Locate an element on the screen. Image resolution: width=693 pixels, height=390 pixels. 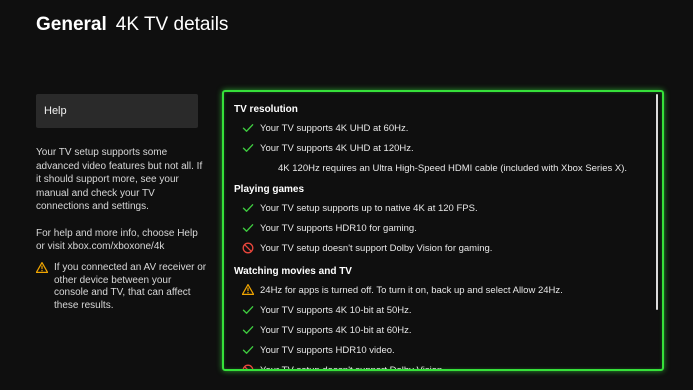
detail-row: Your TV supports 4K UHD at 60Hz. is located at coordinates (442, 128).